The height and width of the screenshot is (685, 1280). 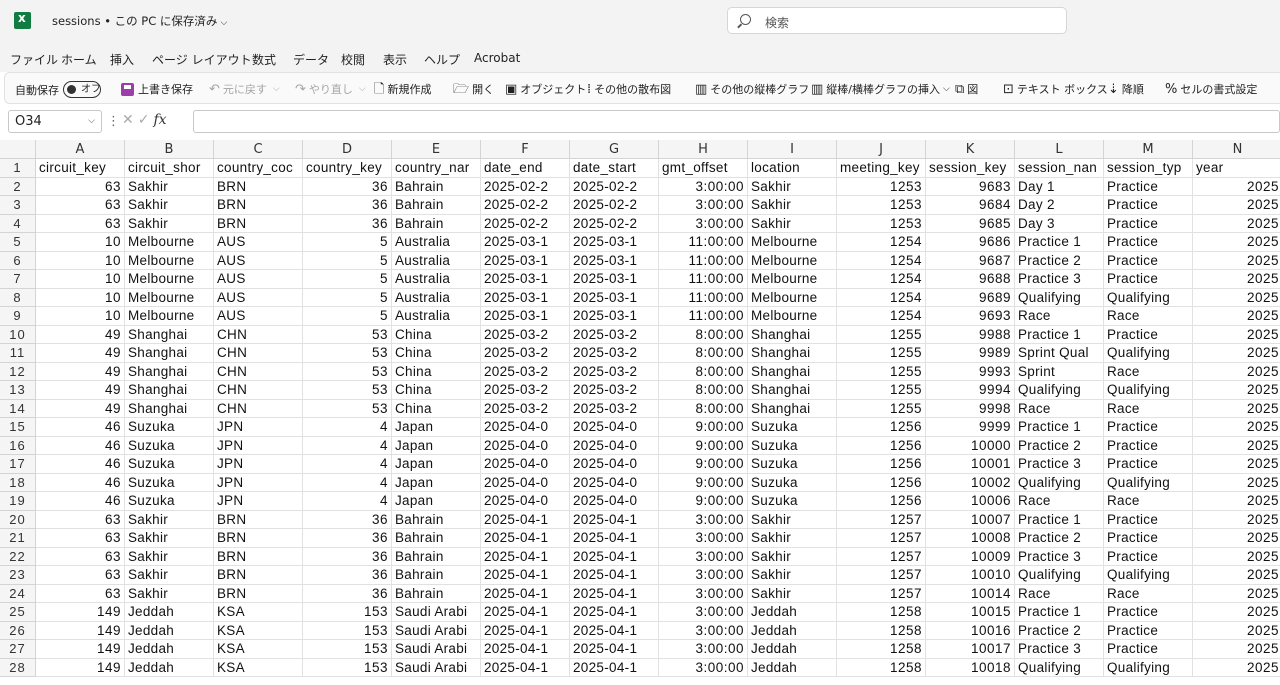 I want to click on tab-page-layout: ページ レイアウト, so click(x=202, y=59).